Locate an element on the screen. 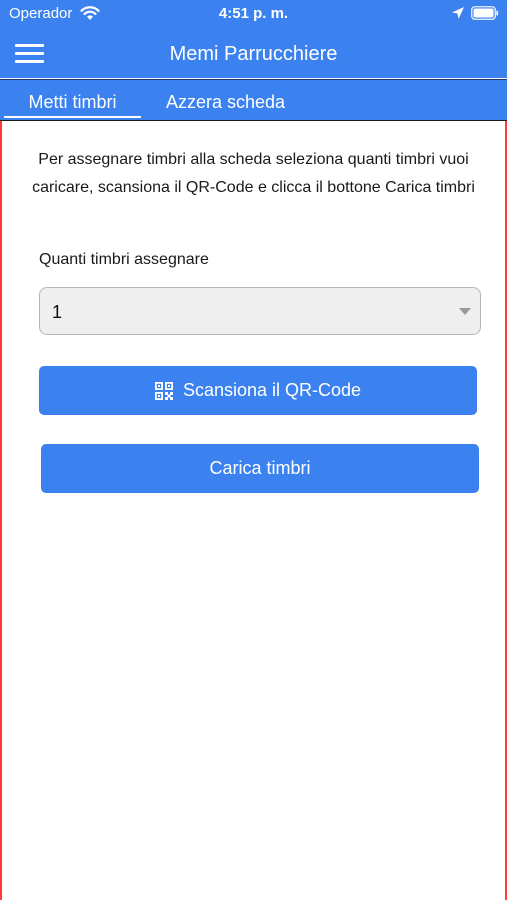 The image size is (507, 900). status-bar: Operador 4:51 p. m. is located at coordinates (253, 15).